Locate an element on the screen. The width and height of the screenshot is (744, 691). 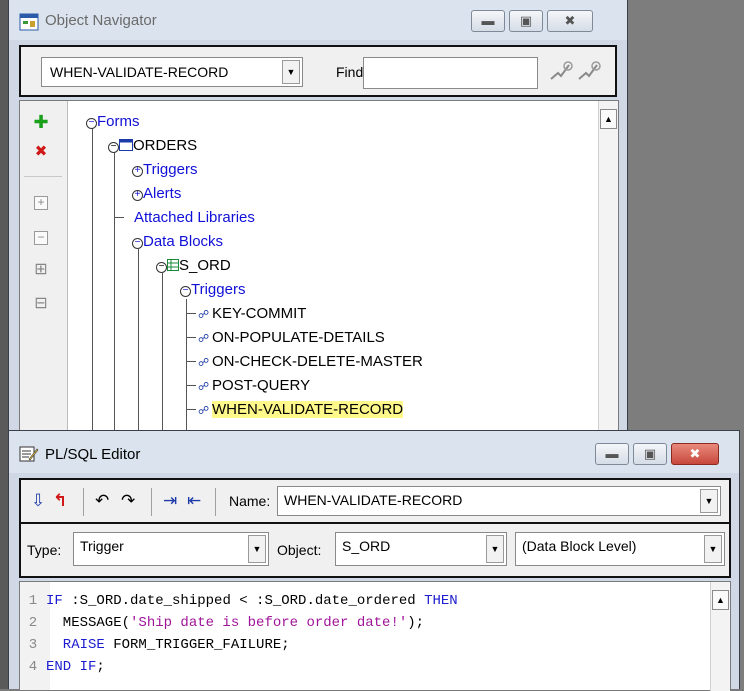
code-line: 3 RAISE FORM_TRIGGER_FAILURE; is located at coordinates (155, 645).